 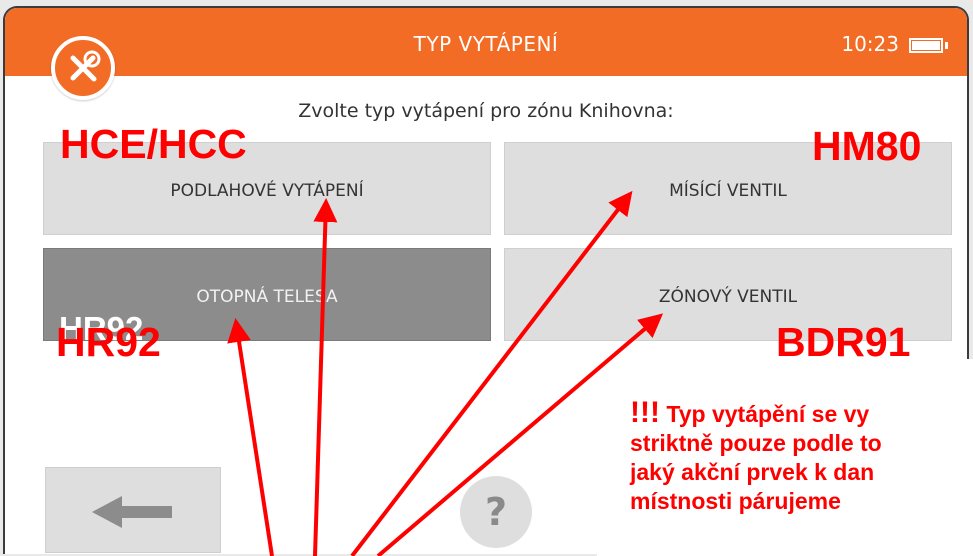 I want to click on arrow-to-radiators, so click(x=250, y=437).